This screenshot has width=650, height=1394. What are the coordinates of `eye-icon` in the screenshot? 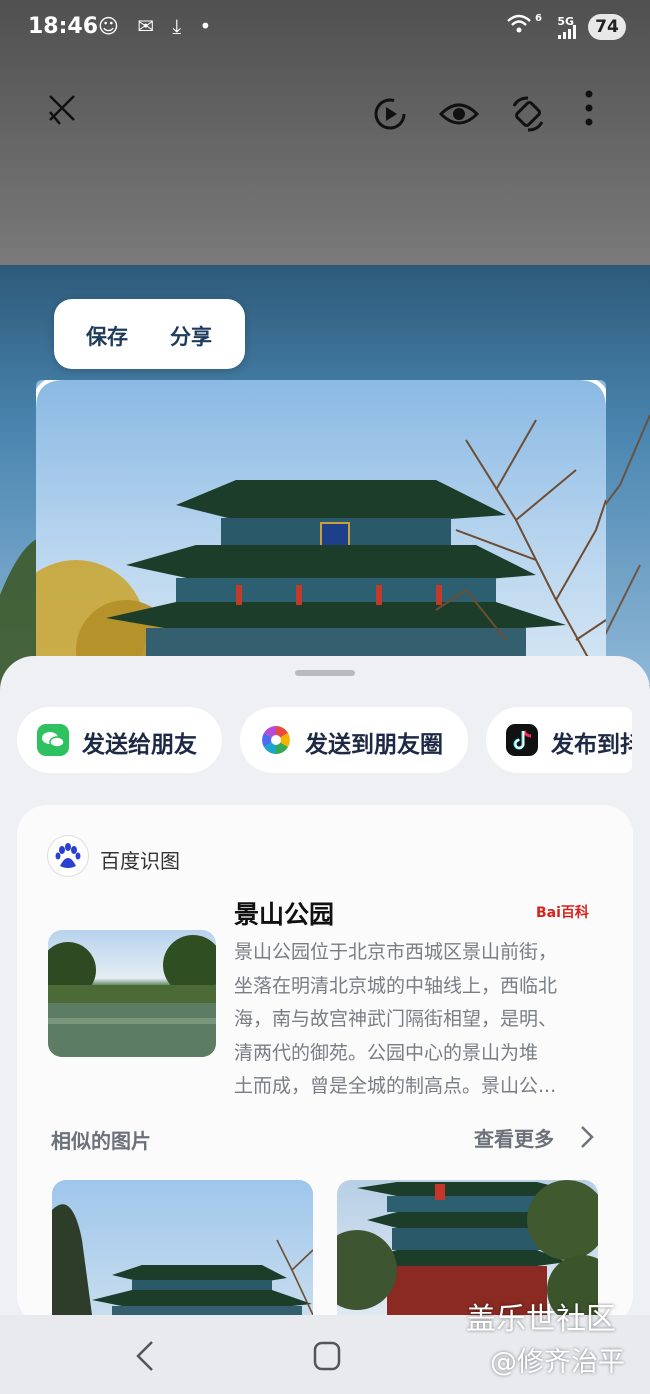 It's located at (459, 114).